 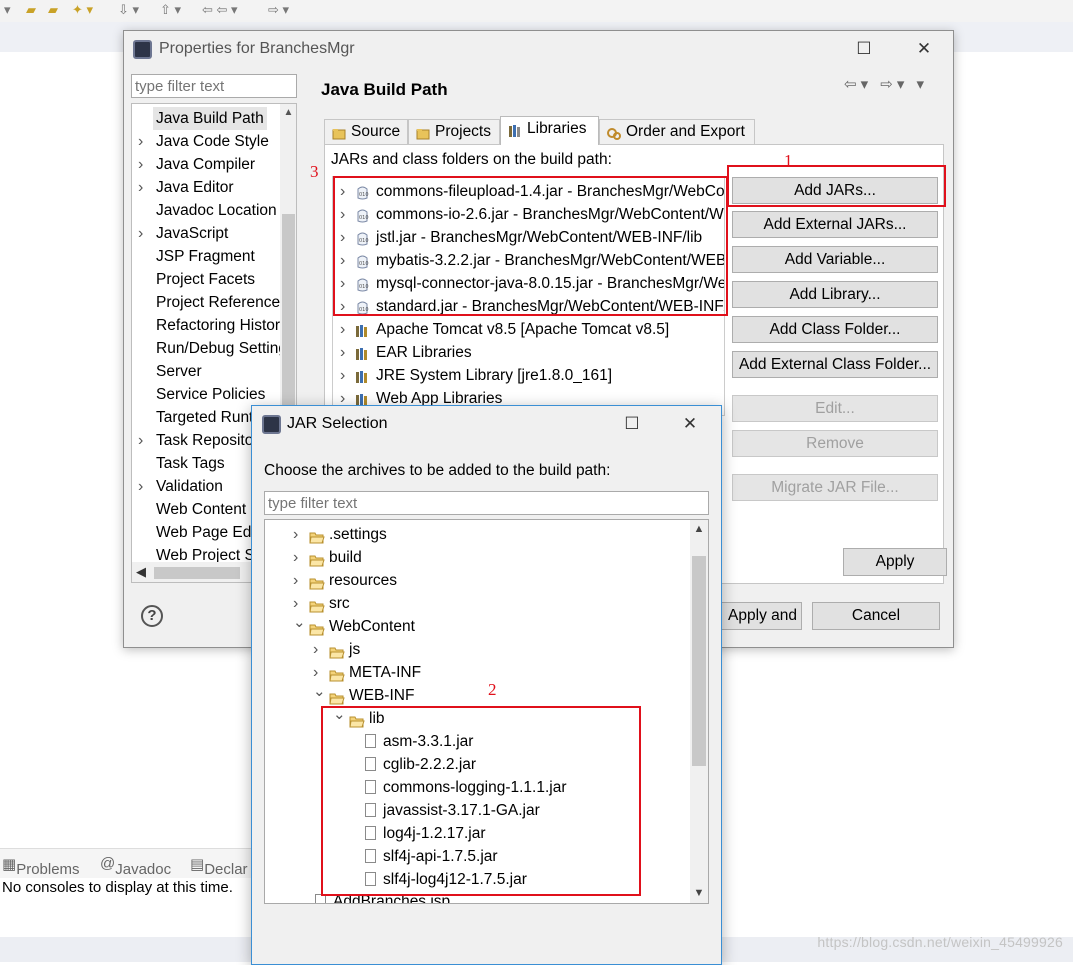 I want to click on scroll-down-icon: ▼, so click(x=699, y=893).